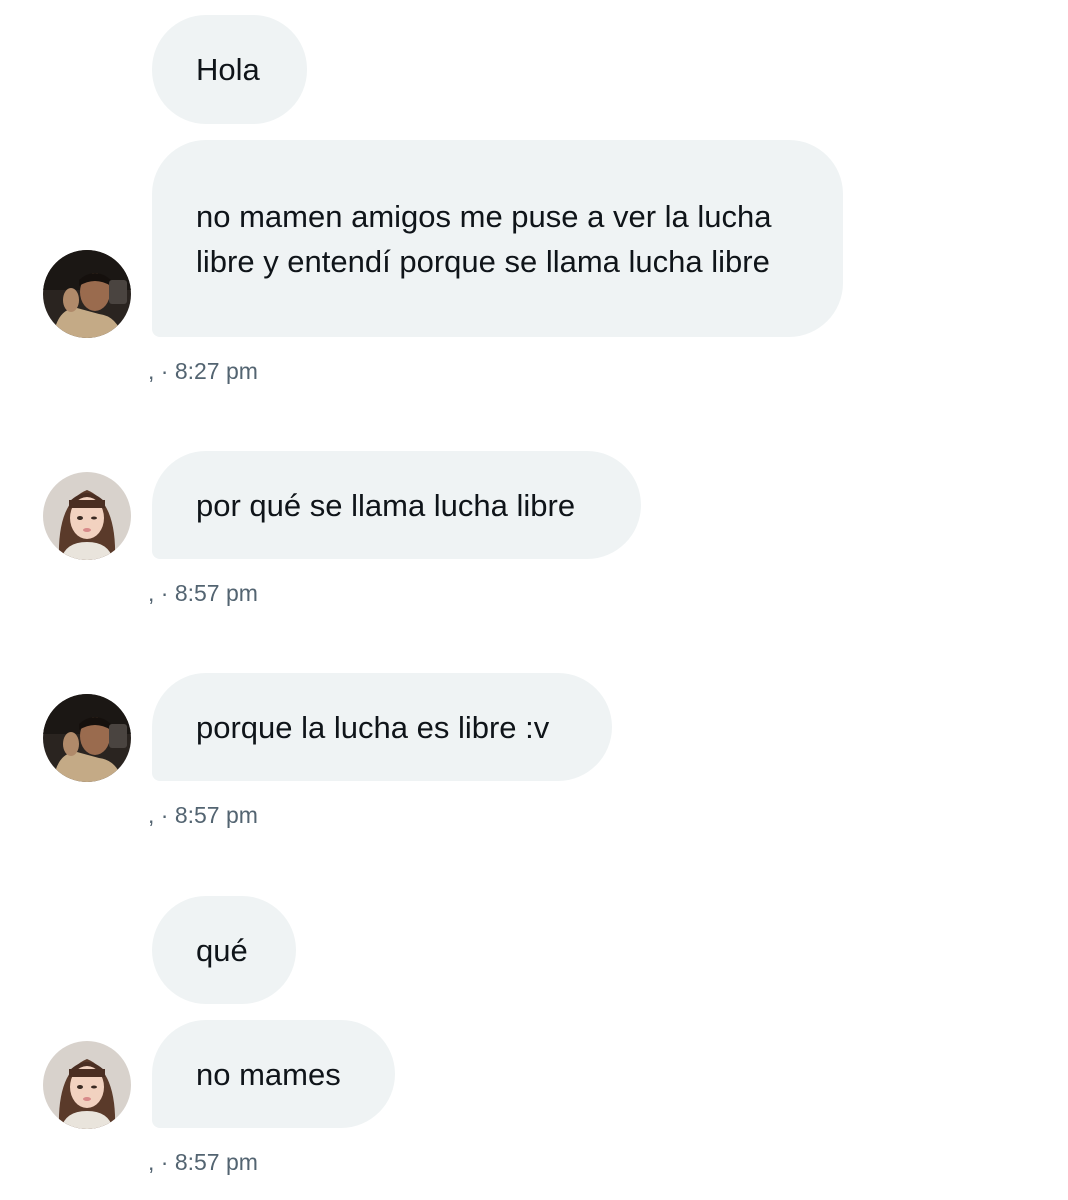 The width and height of the screenshot is (1068, 1200). Describe the element at coordinates (373, 727) in the screenshot. I see `message-text: porque la lucha es libre :v` at that location.